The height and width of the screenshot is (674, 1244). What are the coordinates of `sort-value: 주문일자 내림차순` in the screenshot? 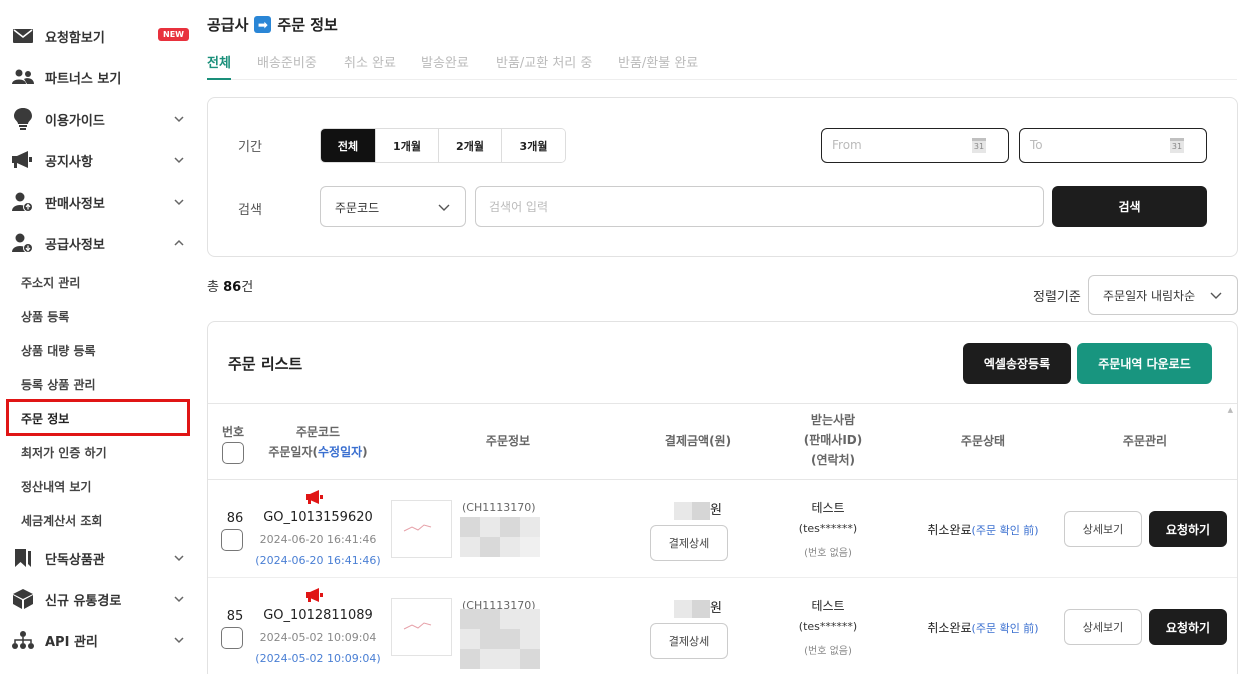 It's located at (1149, 296).